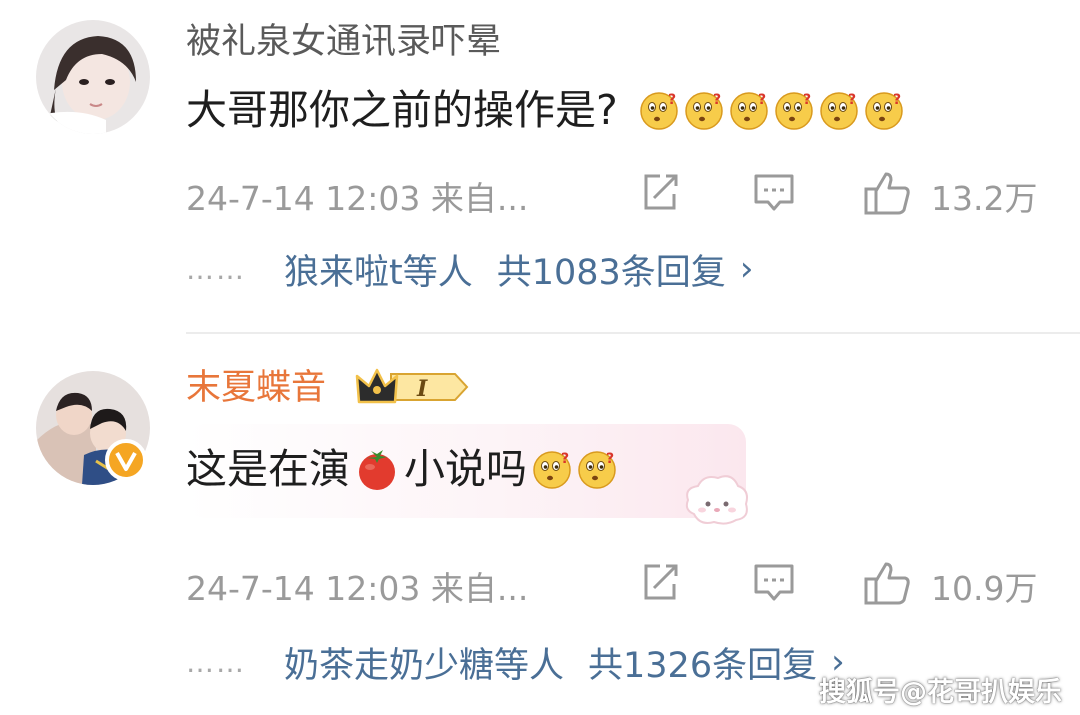 This screenshot has height=715, width=1080. Describe the element at coordinates (93, 77) in the screenshot. I see `avatar` at that location.